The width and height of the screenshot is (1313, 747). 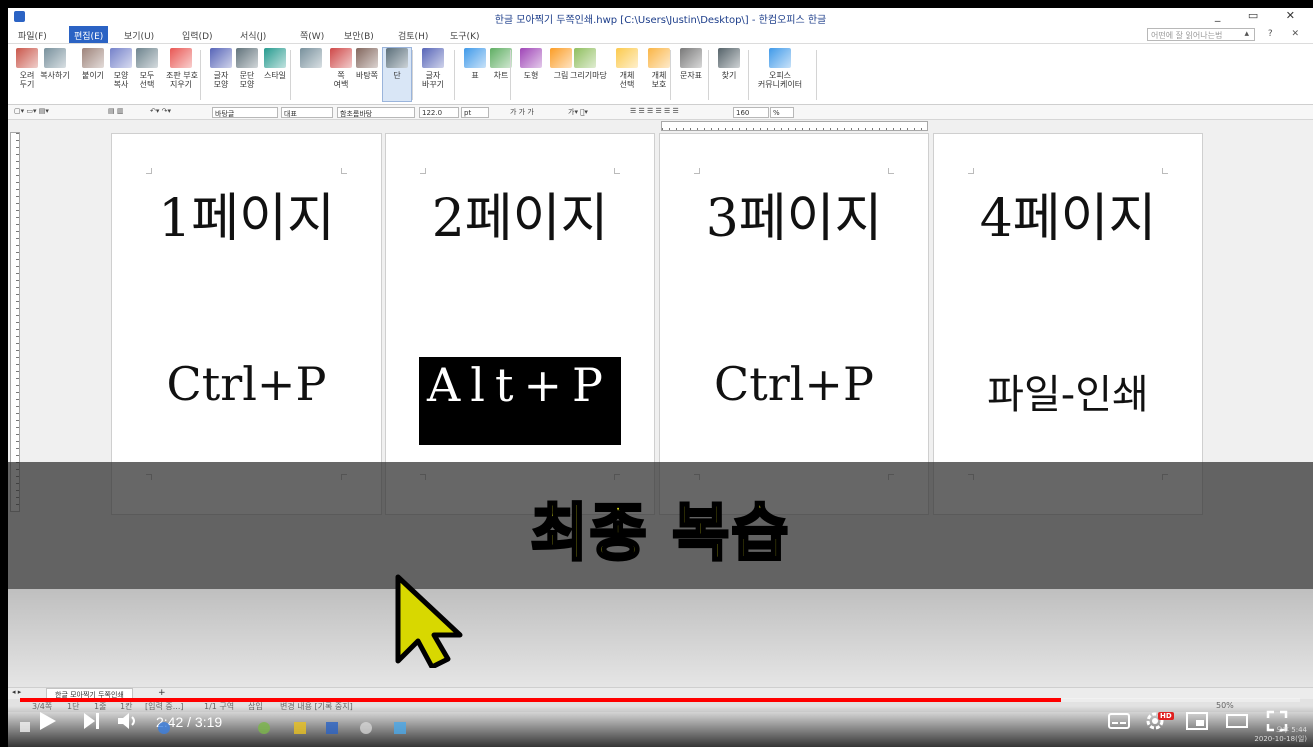 What do you see at coordinates (475, 112) in the screenshot?
I see `font-unit-select: pt` at bounding box center [475, 112].